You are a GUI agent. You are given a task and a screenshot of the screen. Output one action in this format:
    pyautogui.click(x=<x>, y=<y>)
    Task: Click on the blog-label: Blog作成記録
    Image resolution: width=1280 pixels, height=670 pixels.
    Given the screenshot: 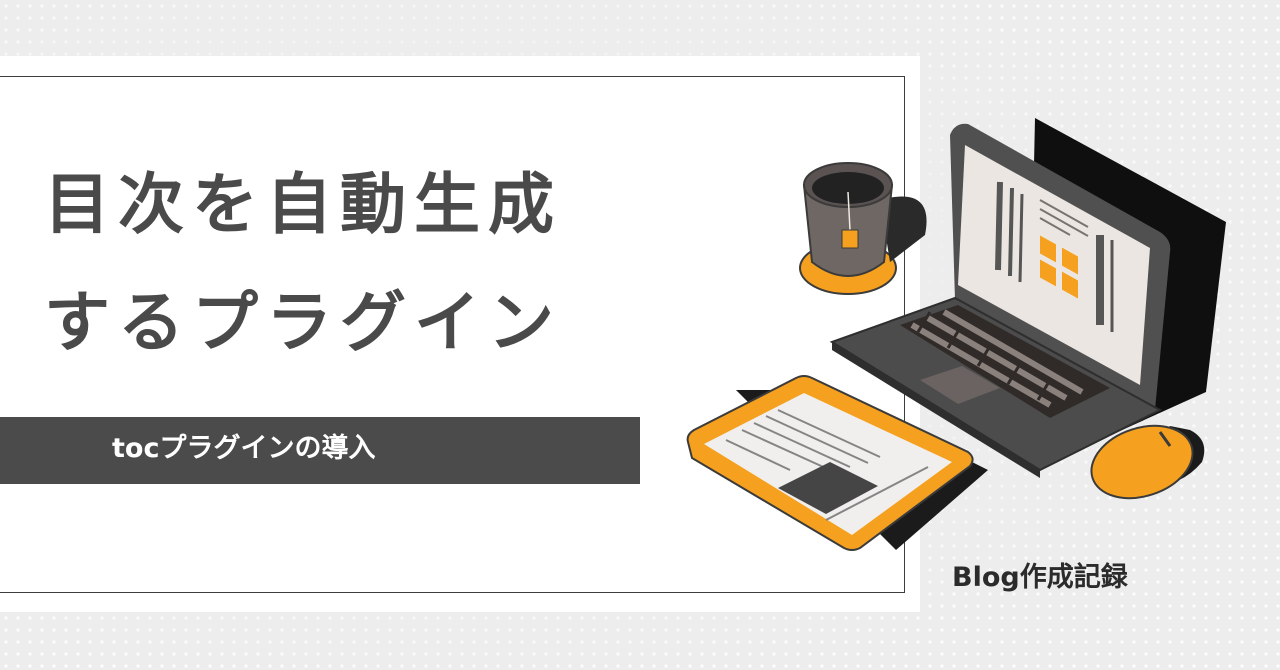 What is the action you would take?
    pyautogui.click(x=1040, y=577)
    